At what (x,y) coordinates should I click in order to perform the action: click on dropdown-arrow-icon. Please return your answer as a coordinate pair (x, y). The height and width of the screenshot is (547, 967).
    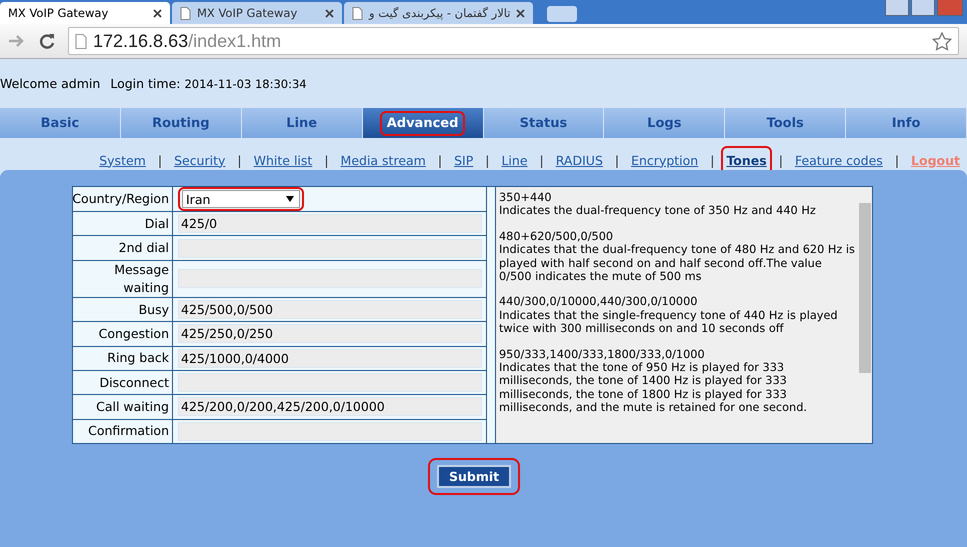
    Looking at the image, I should click on (290, 199).